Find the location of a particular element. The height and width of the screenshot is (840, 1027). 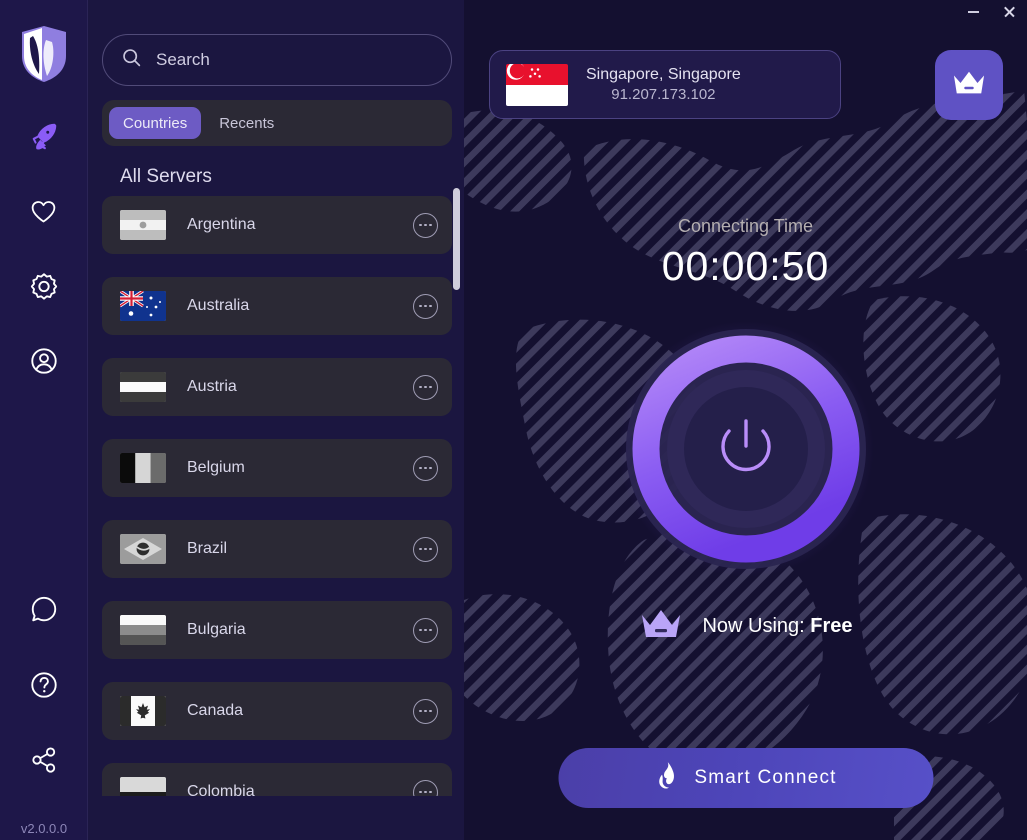

smart-connect-button: Smart Connect is located at coordinates (745, 778).